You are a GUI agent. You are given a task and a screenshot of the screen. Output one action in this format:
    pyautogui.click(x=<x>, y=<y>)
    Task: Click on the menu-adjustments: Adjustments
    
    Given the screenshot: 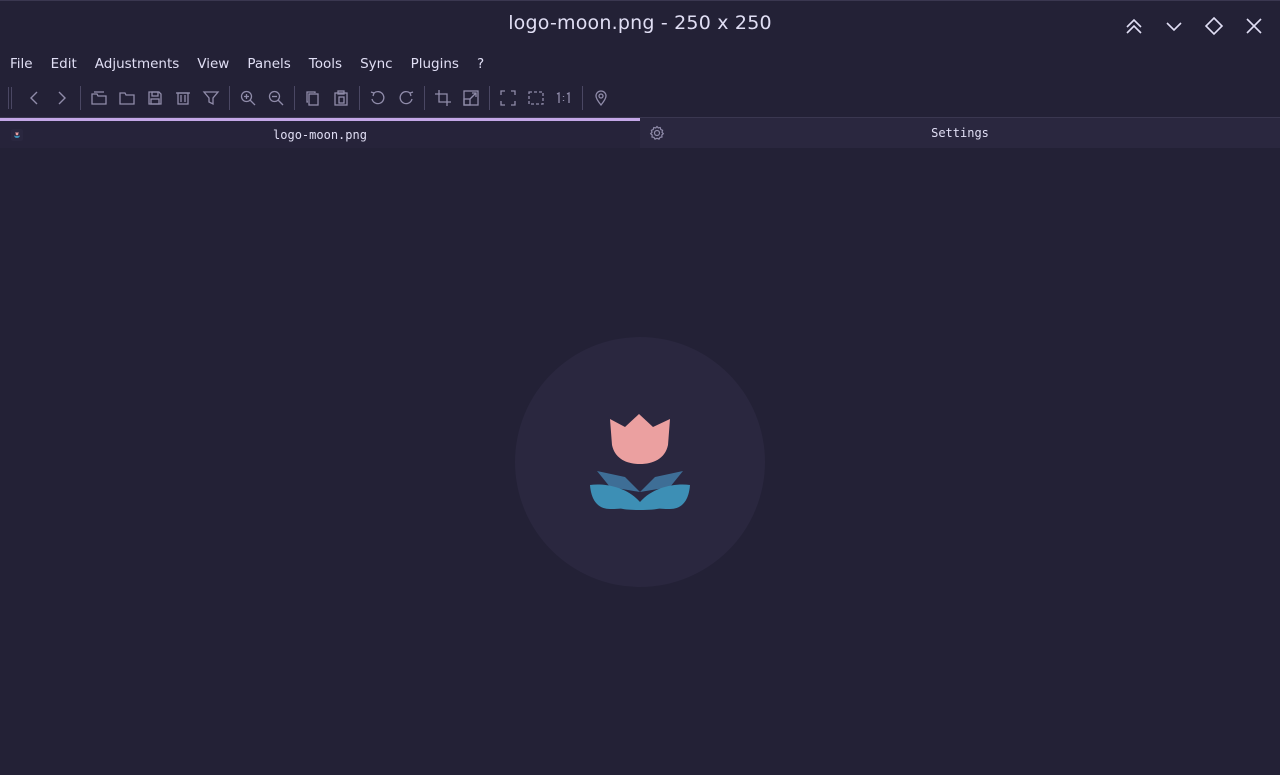 What is the action you would take?
    pyautogui.click(x=137, y=64)
    